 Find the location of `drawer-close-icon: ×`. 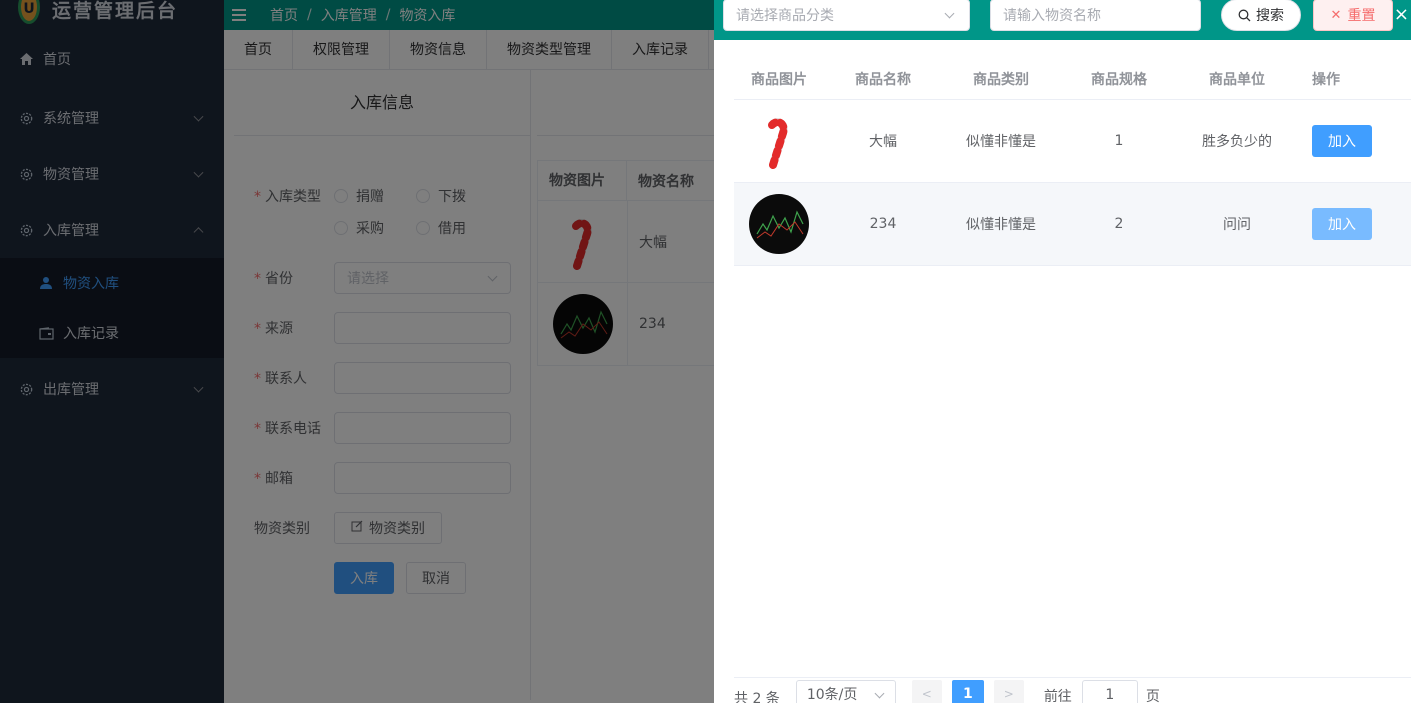

drawer-close-icon: × is located at coordinates (1401, 14).